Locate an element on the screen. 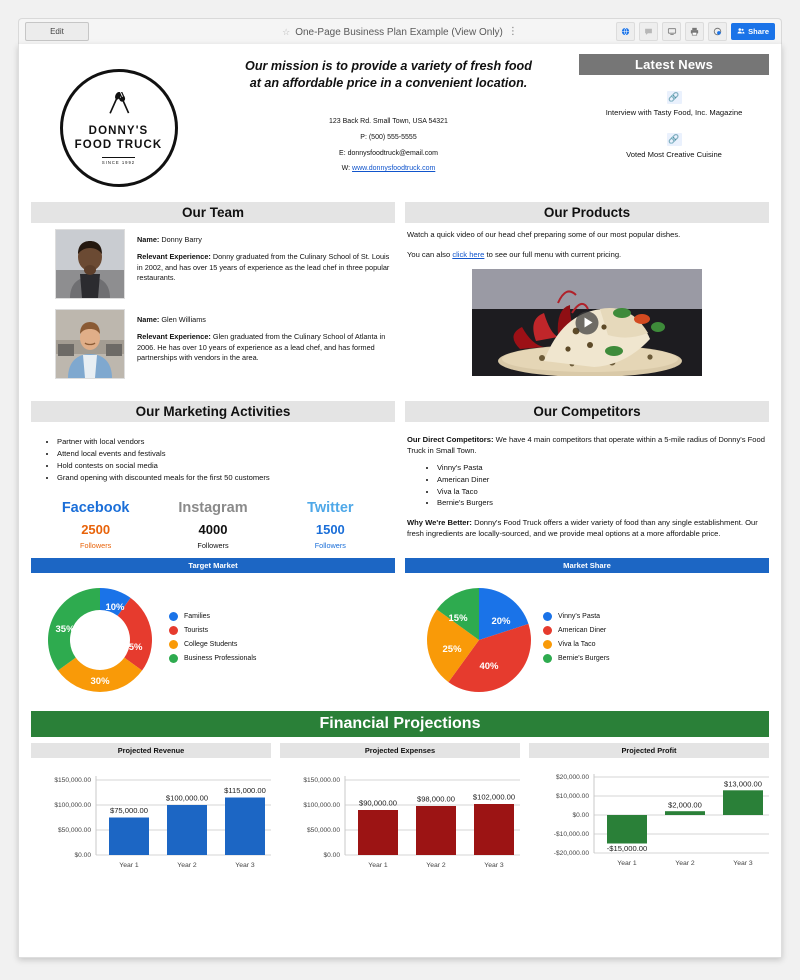 The width and height of the screenshot is (800, 980). legend-label: Vinny's Pasta is located at coordinates (579, 616).